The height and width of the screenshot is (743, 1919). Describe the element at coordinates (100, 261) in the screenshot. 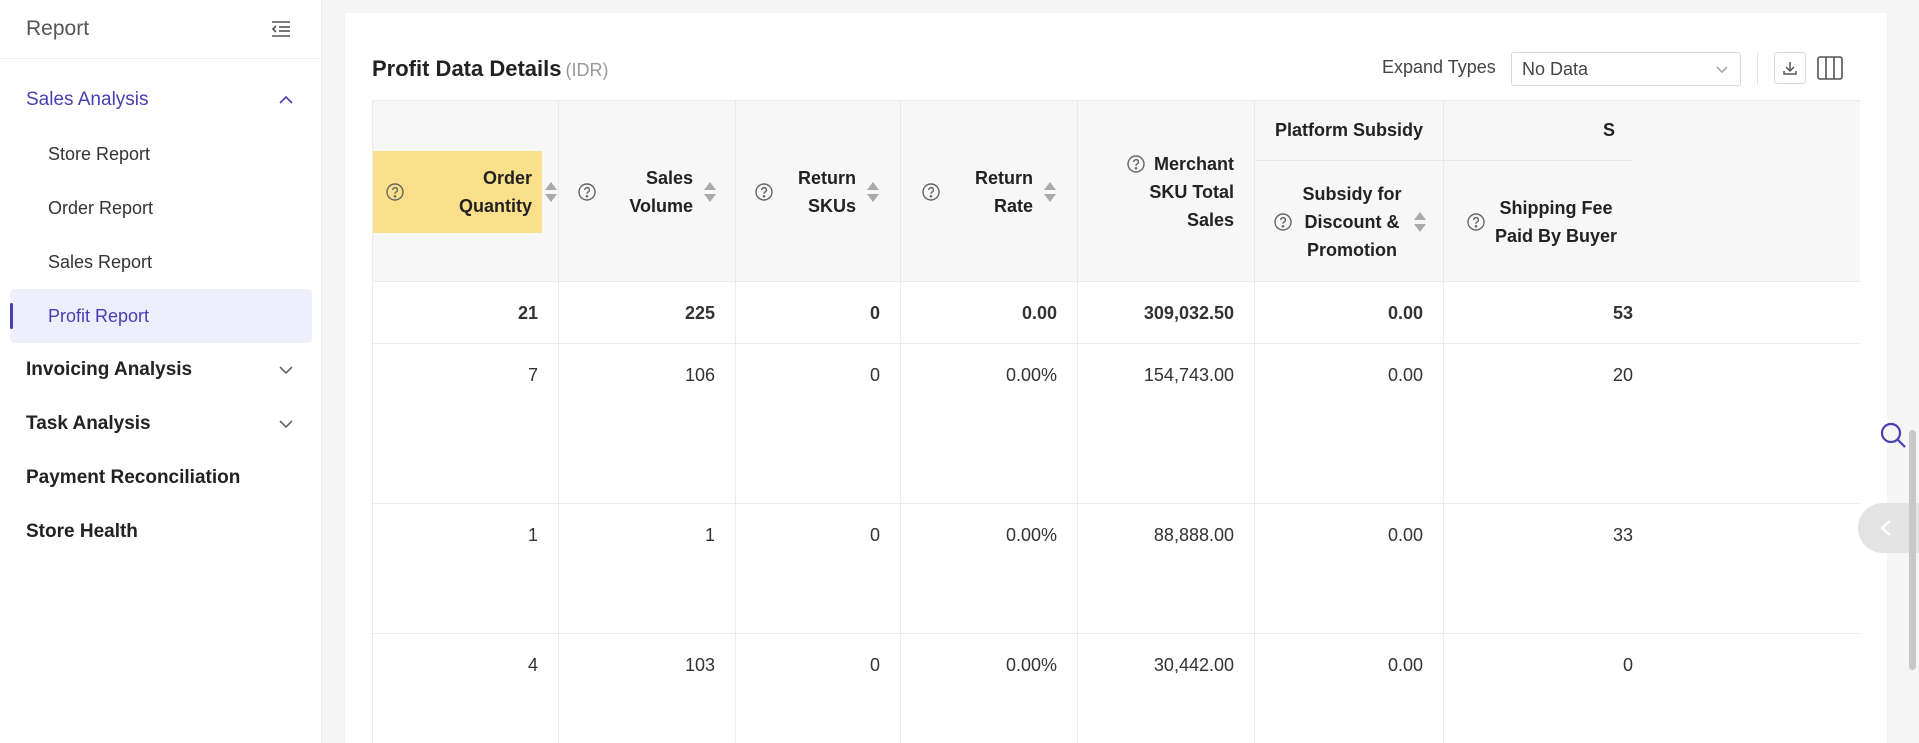

I see `sidebar-item-label: Sales Report` at that location.